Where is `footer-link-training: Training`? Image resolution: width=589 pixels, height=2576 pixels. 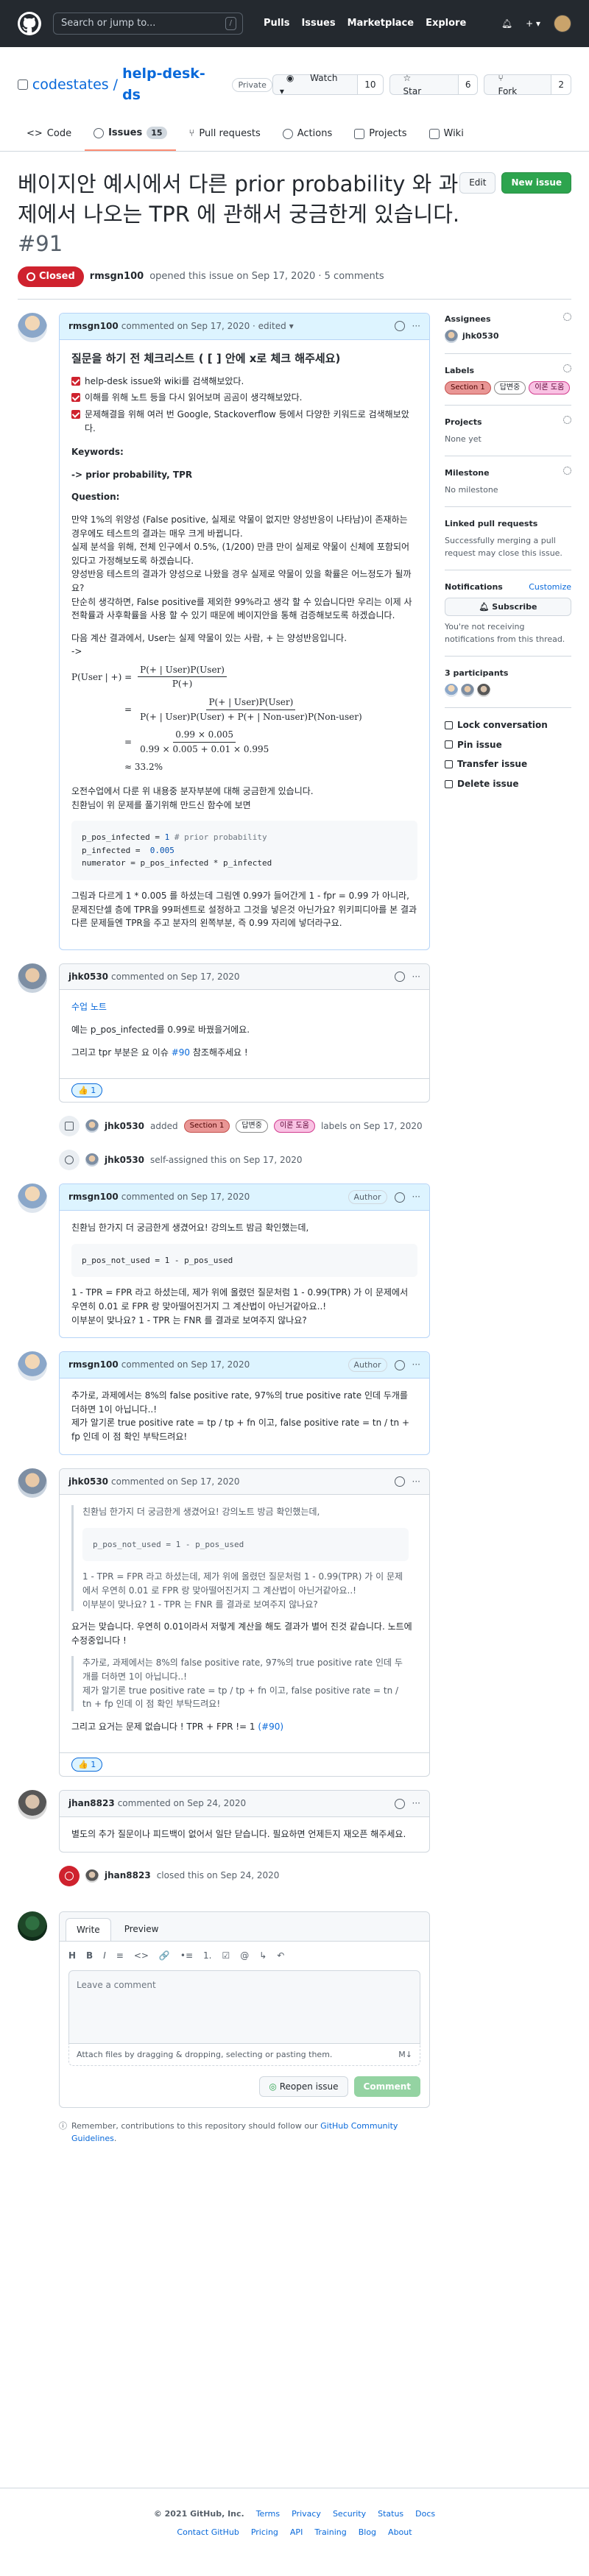
footer-link-training: Training is located at coordinates (330, 2532).